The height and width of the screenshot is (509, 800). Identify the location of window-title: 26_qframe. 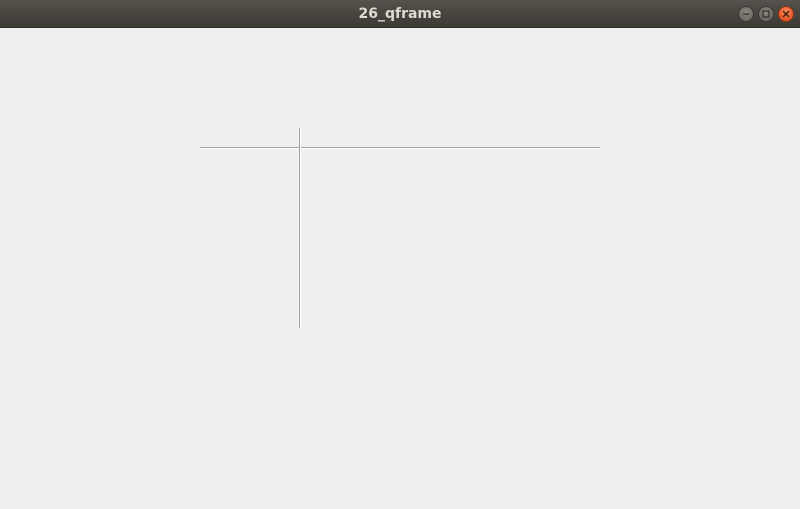
(400, 14).